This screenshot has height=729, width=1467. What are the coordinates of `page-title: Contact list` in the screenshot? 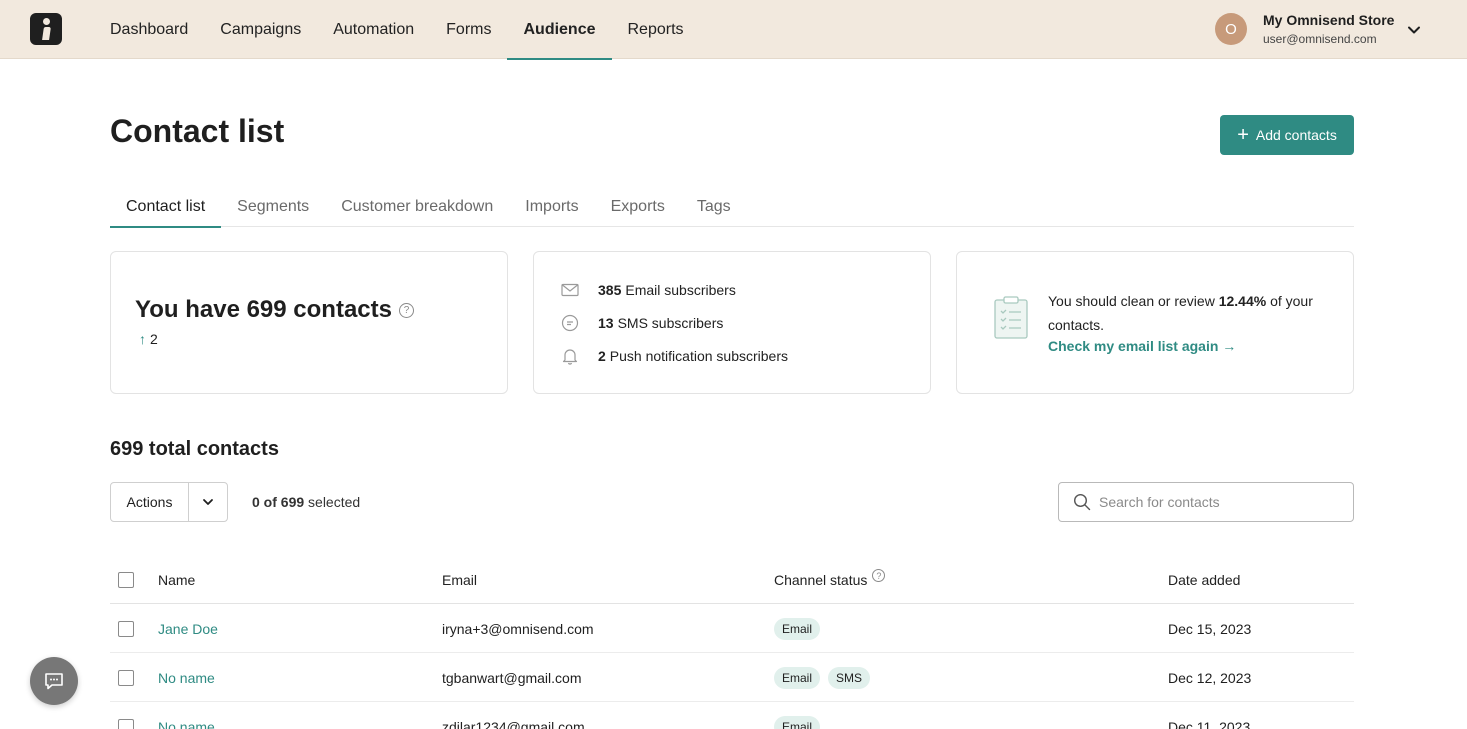 It's located at (197, 131).